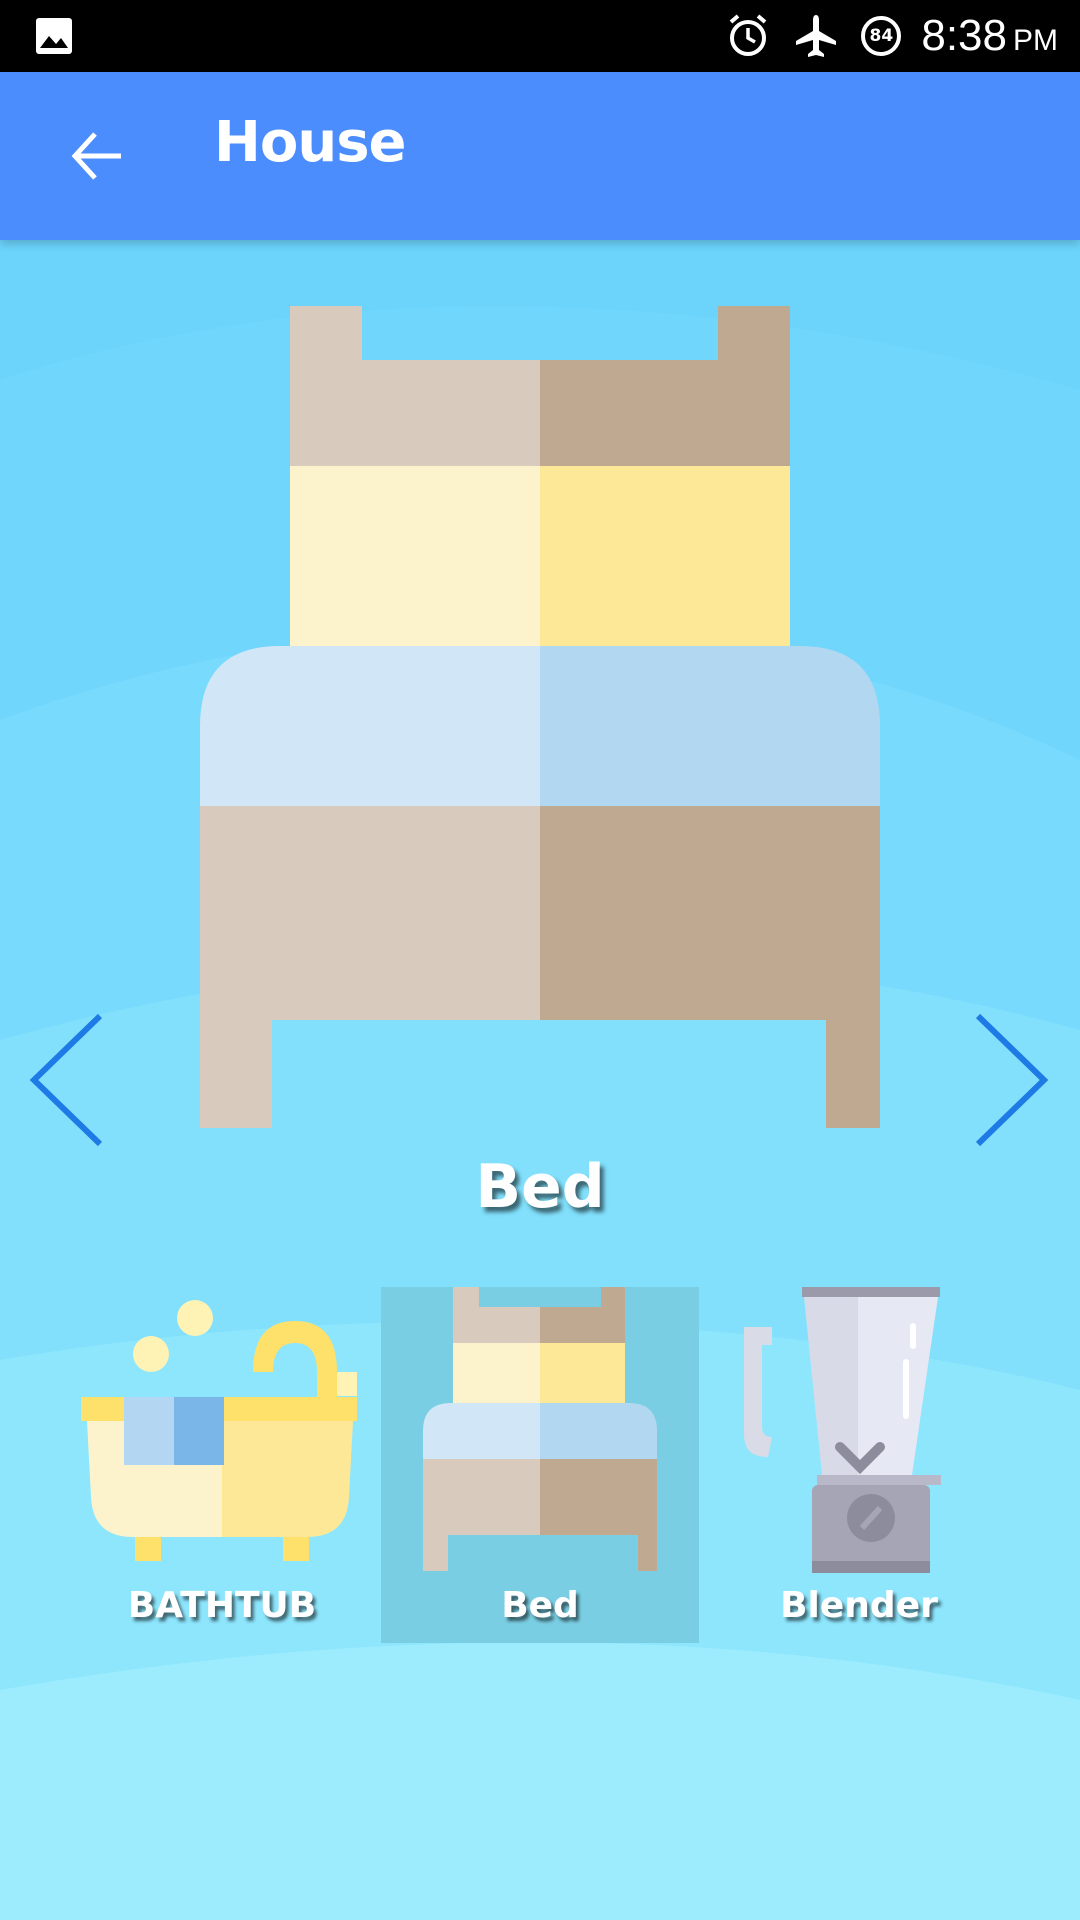  Describe the element at coordinates (859, 1605) in the screenshot. I see `thumbnail-label: Blender` at that location.